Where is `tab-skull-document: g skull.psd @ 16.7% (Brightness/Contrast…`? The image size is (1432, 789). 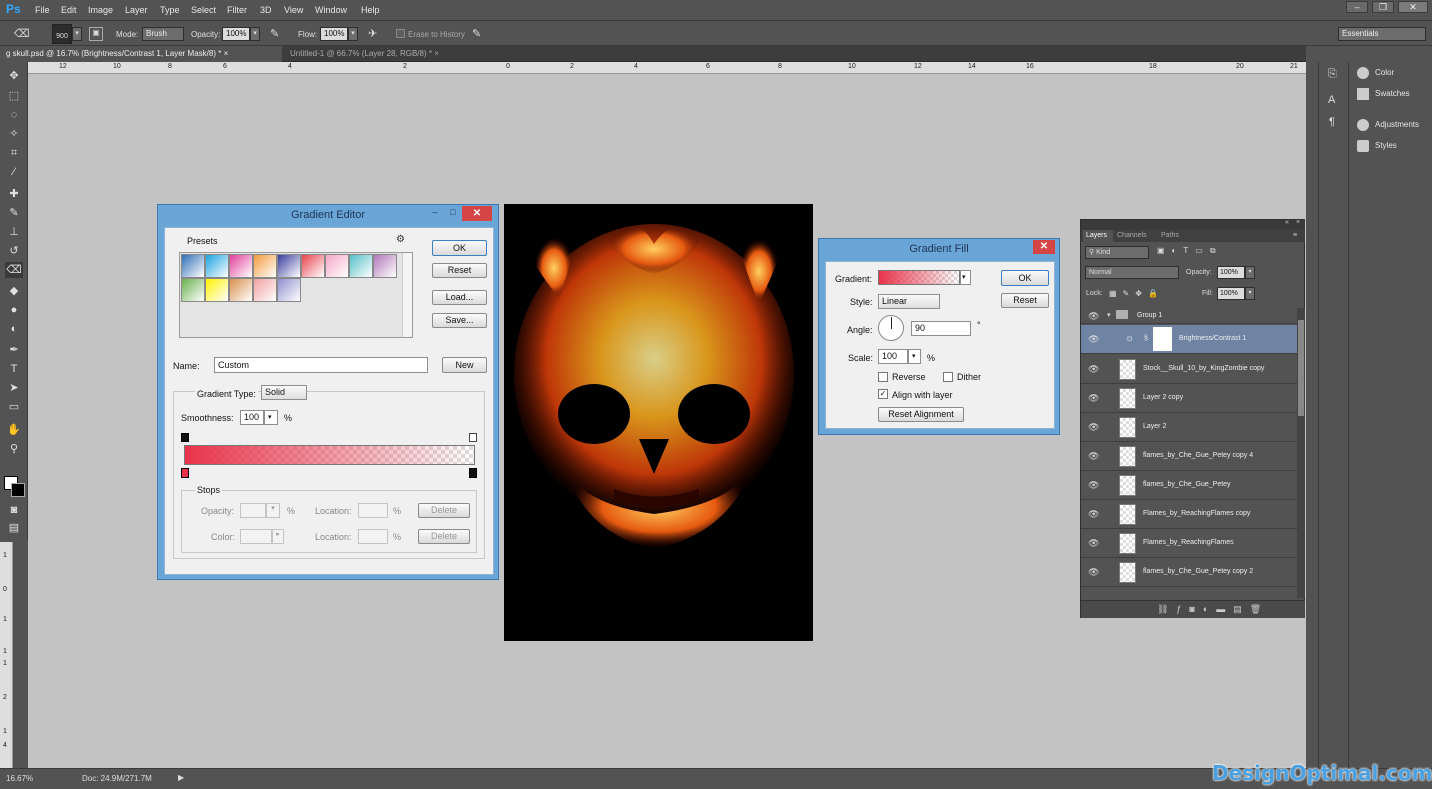 tab-skull-document: g skull.psd @ 16.7% (Brightness/Contrast… is located at coordinates (141, 54).